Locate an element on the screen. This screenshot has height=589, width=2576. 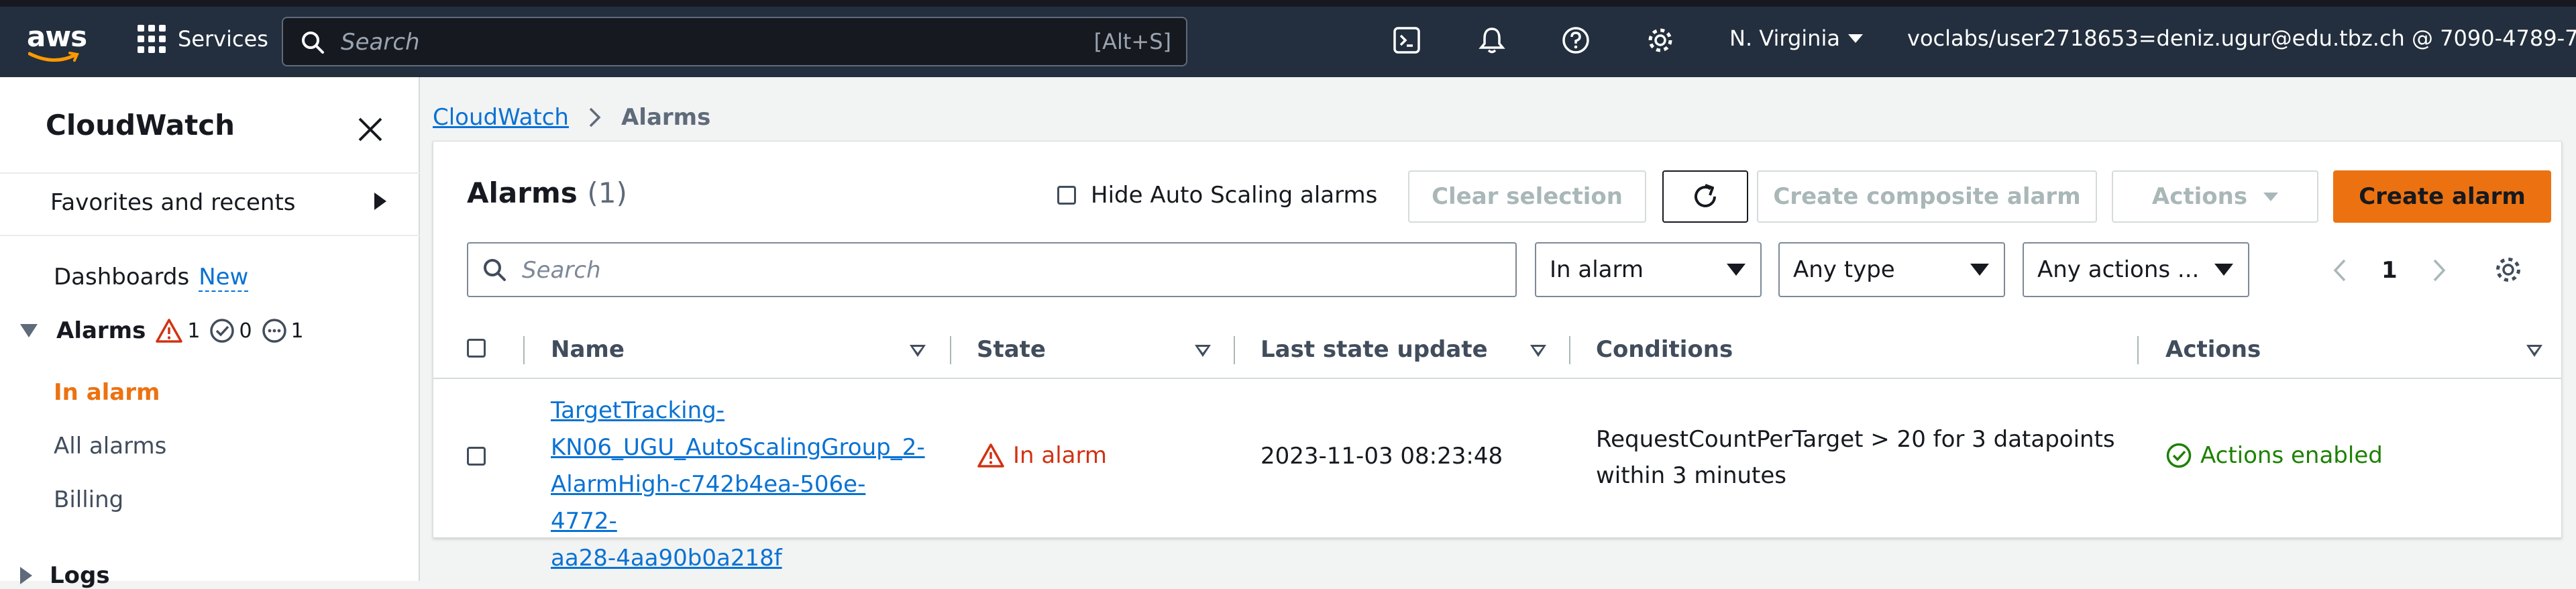
ellipsis-circle-icon is located at coordinates (274, 331).